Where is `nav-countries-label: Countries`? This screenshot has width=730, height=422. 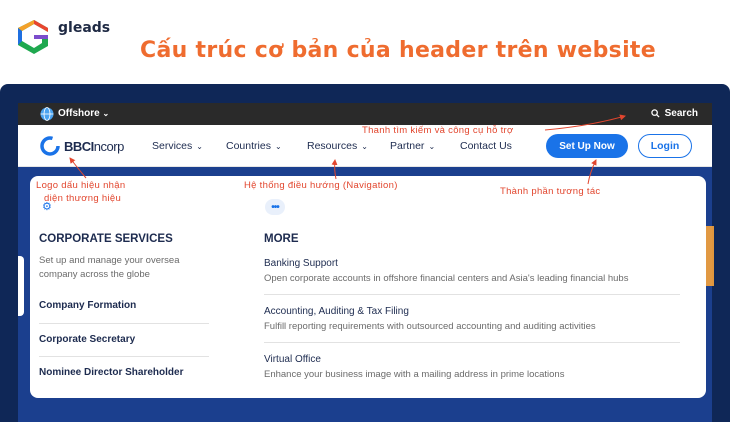
nav-countries-label: Countries is located at coordinates (248, 146).